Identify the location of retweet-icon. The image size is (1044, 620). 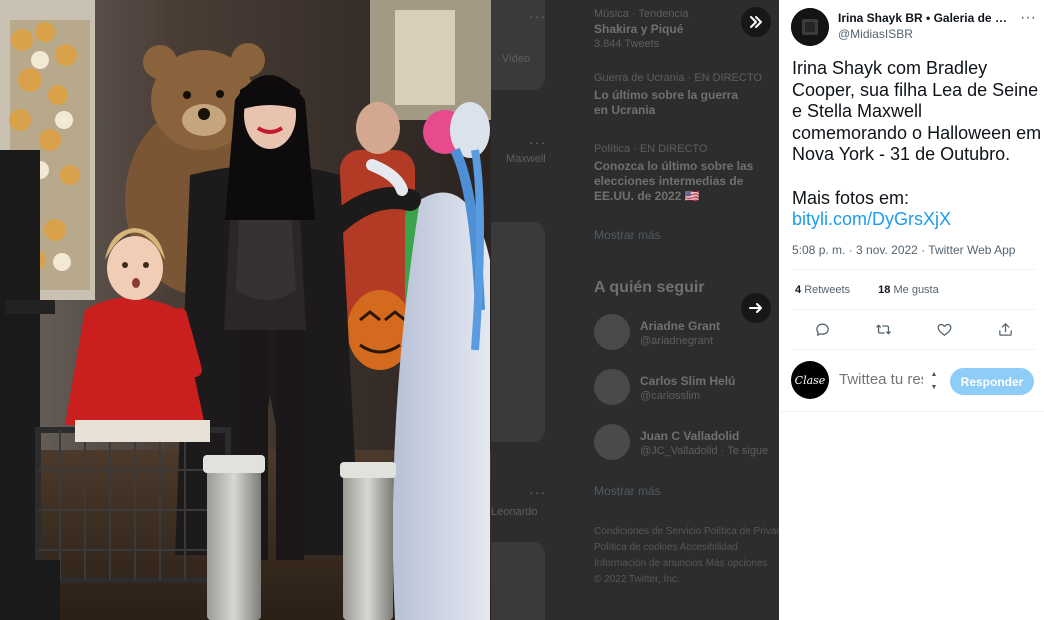
(883, 329).